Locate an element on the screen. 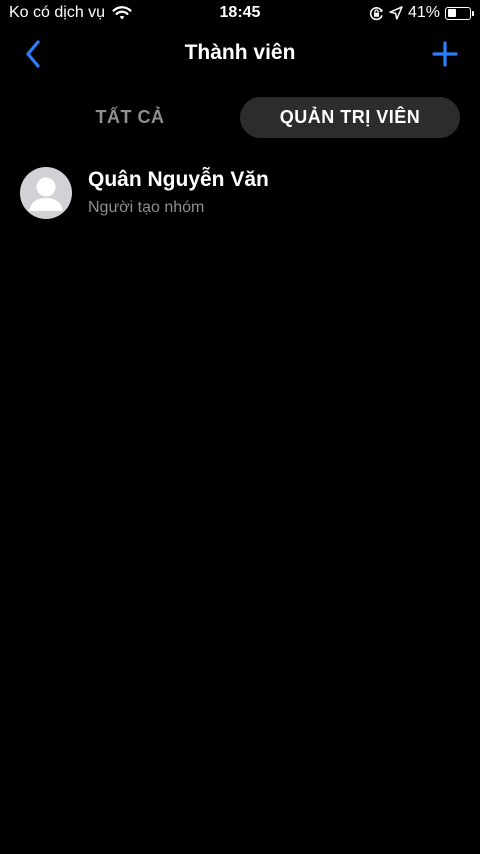  add-member-button is located at coordinates (445, 54).